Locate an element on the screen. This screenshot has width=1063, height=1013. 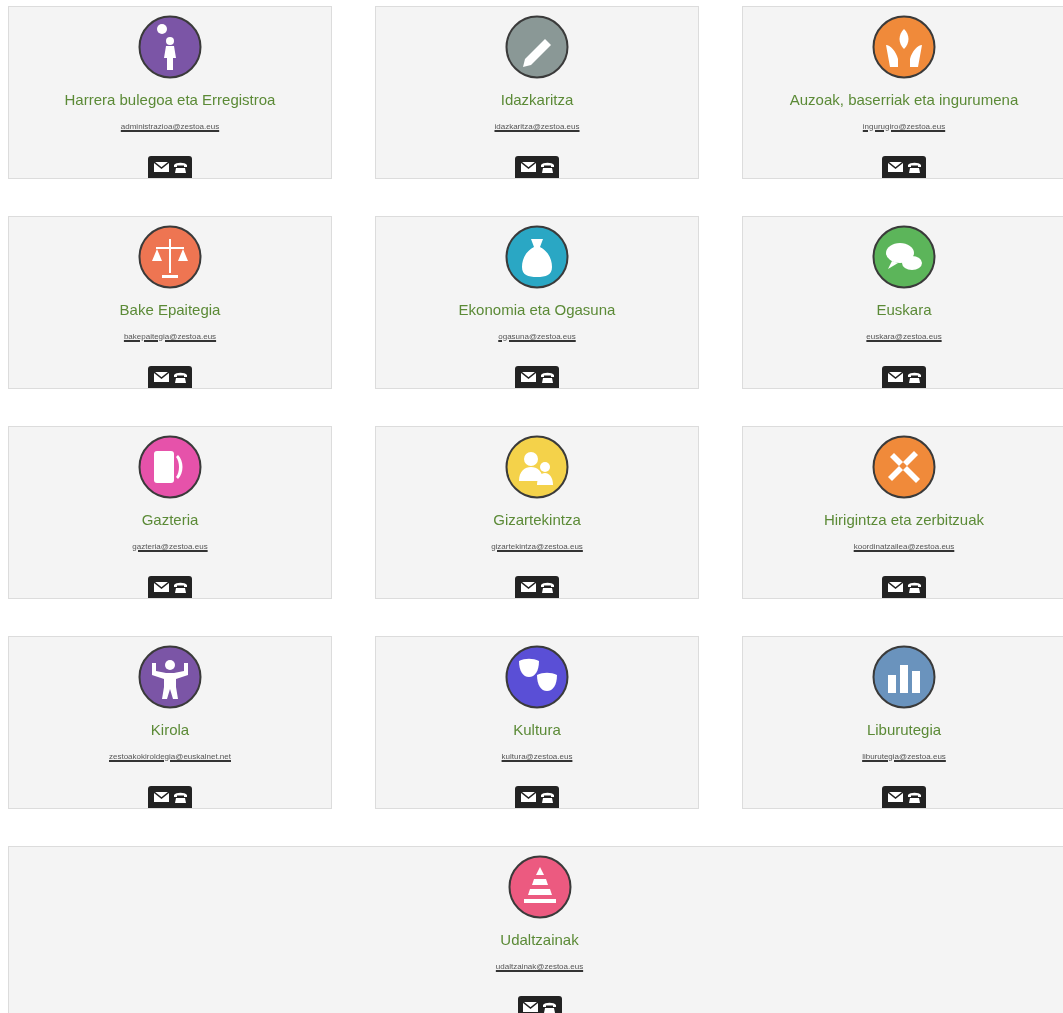
department-title: Kirola is located at coordinates (170, 730).